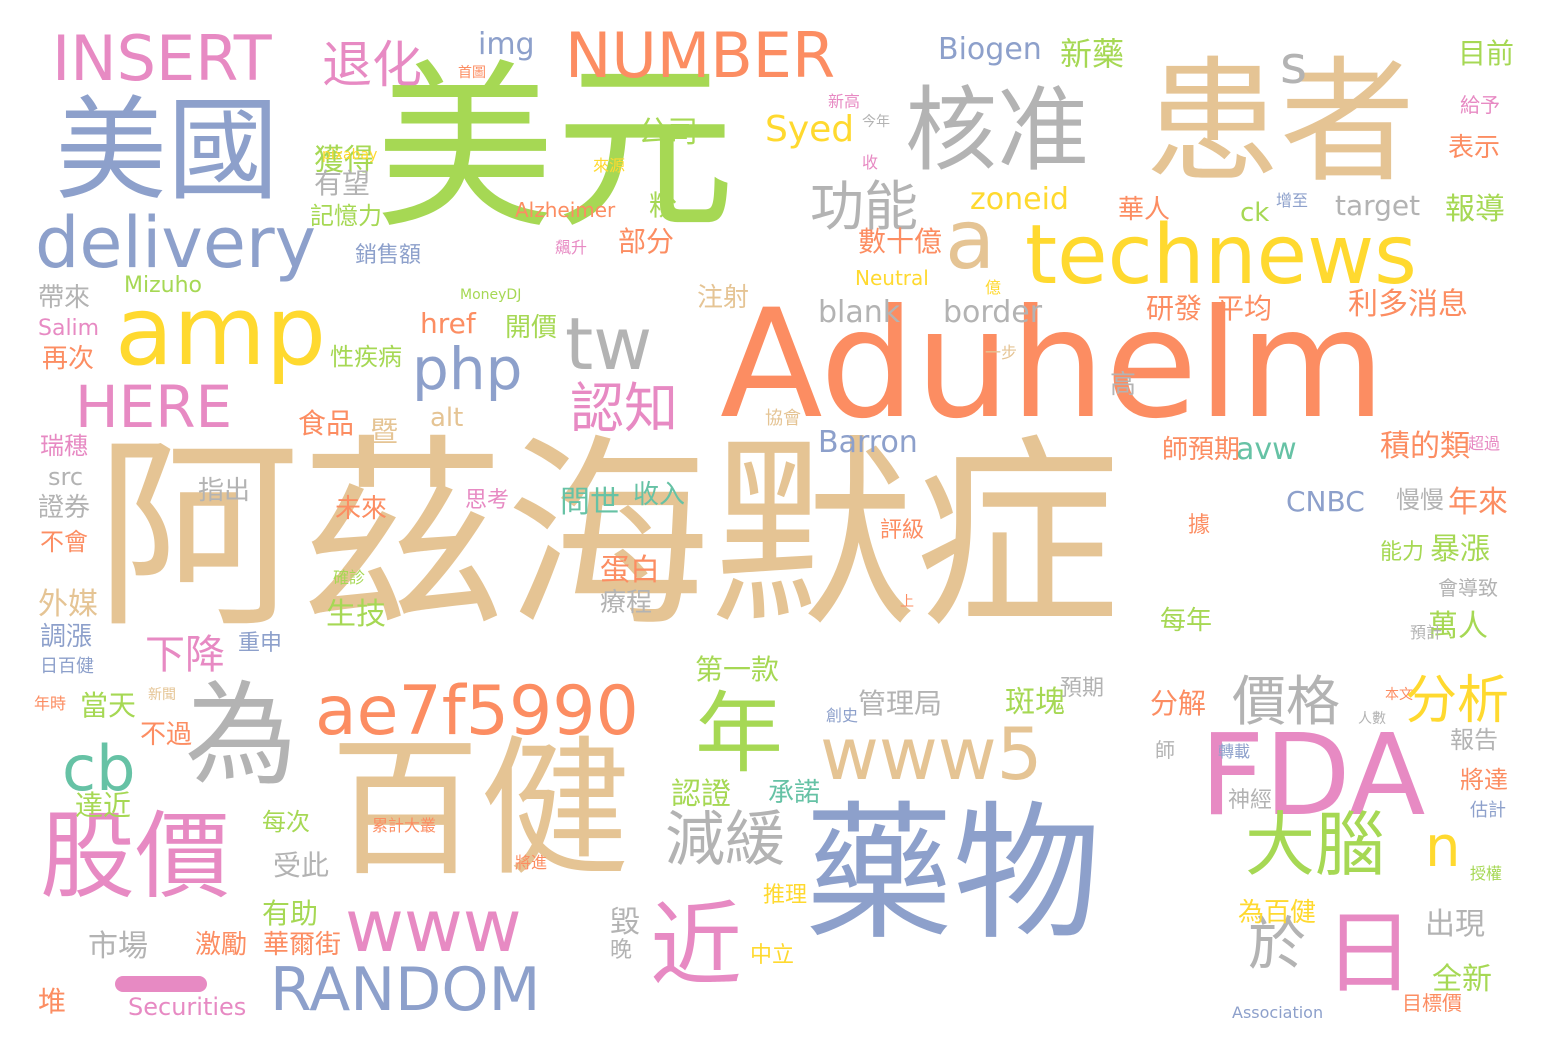 Image resolution: width=1548 pixels, height=1052 pixels. Describe the element at coordinates (166, 735) in the screenshot. I see `word-95: 不過` at that location.